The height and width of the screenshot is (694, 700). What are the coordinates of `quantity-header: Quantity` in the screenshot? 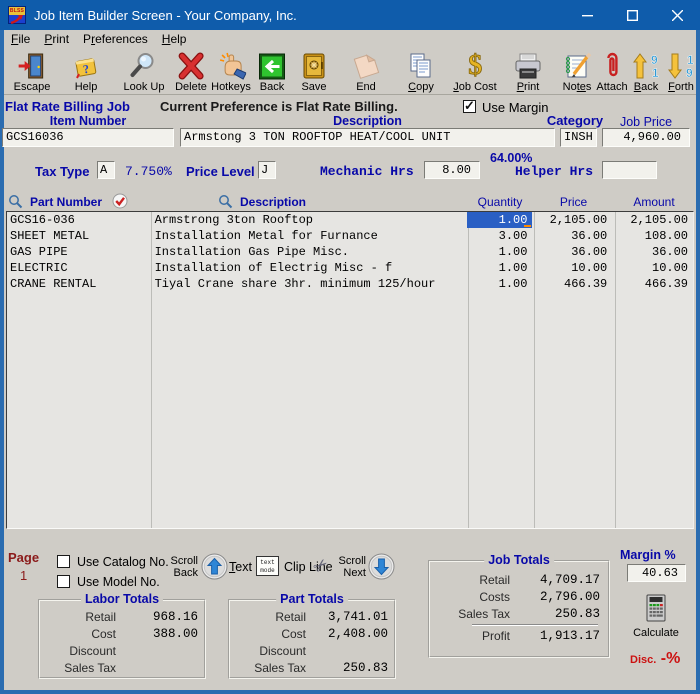 It's located at (500, 202).